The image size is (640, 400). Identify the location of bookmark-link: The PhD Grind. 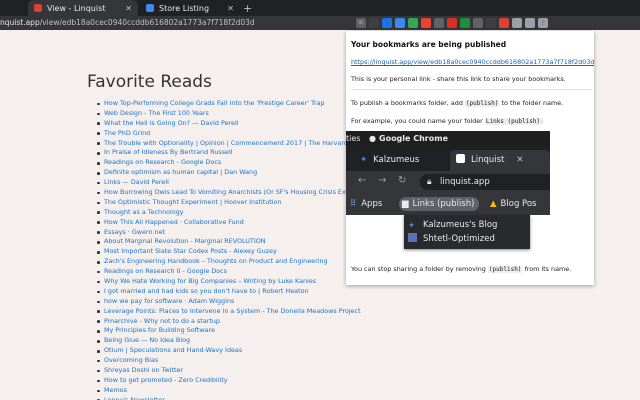
(127, 133).